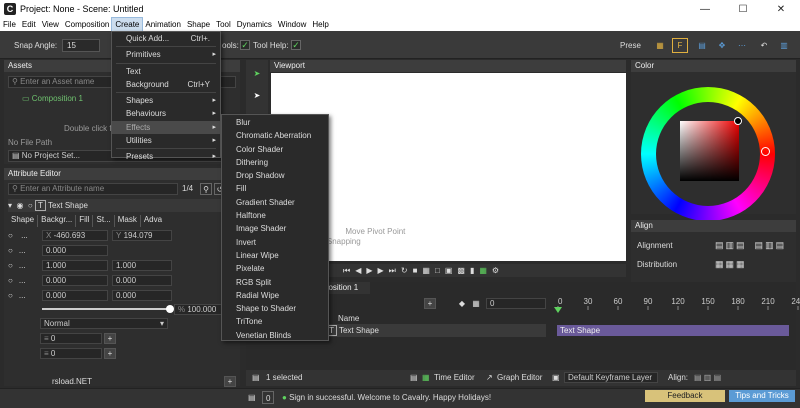 The width and height of the screenshot is (800, 408). Describe the element at coordinates (166, 38) in the screenshot. I see `menu-item-quick-add: Quick Add... Ctrl+.` at that location.